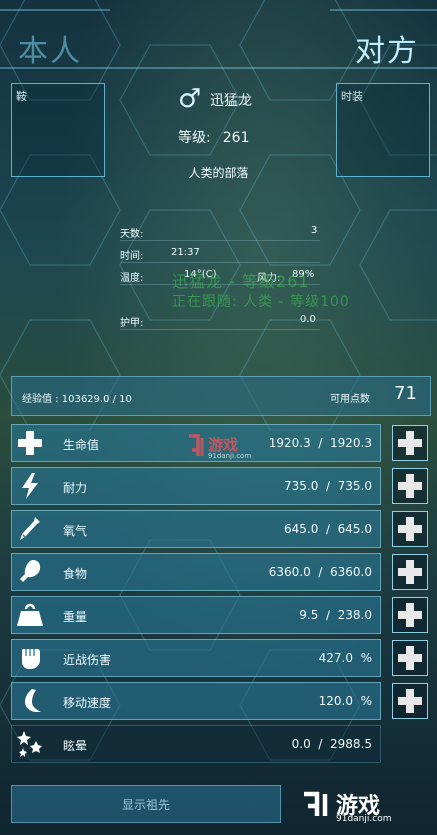 This screenshot has width=437, height=835. I want to click on creature-level: 等级: 261, so click(213, 137).